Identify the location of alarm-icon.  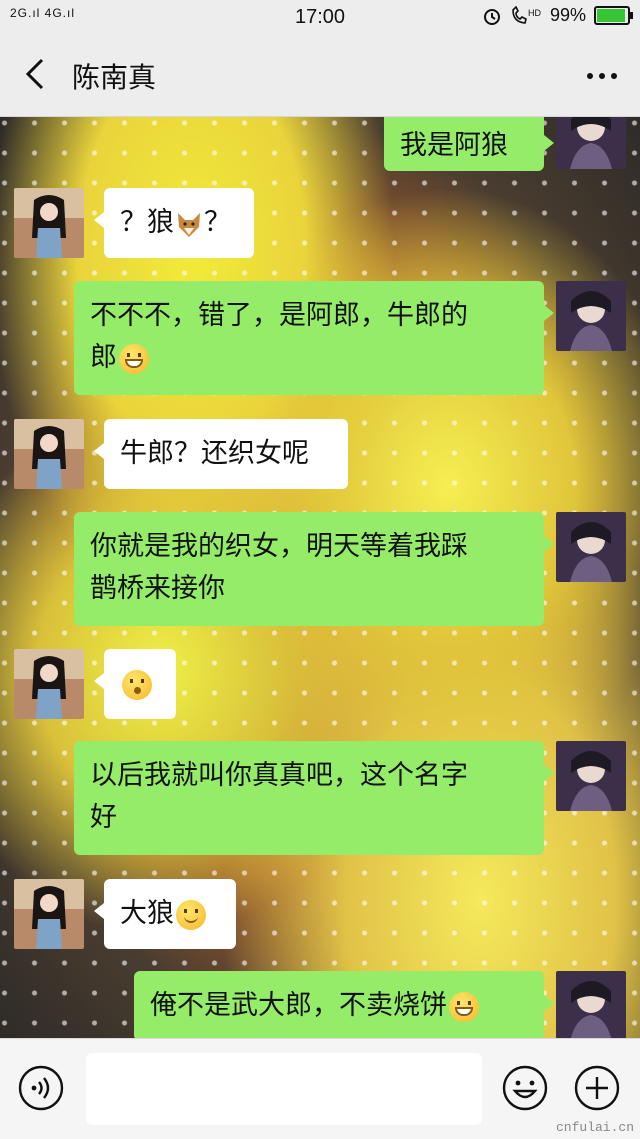
(491, 16).